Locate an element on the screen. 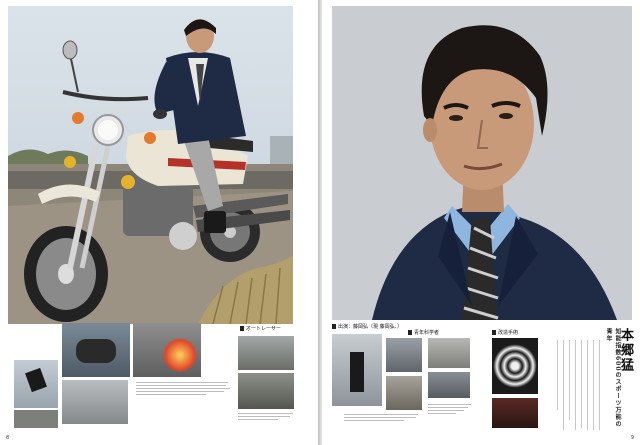 The width and height of the screenshot is (640, 445). section-label-surgery-text: 改造手術 is located at coordinates (508, 333).